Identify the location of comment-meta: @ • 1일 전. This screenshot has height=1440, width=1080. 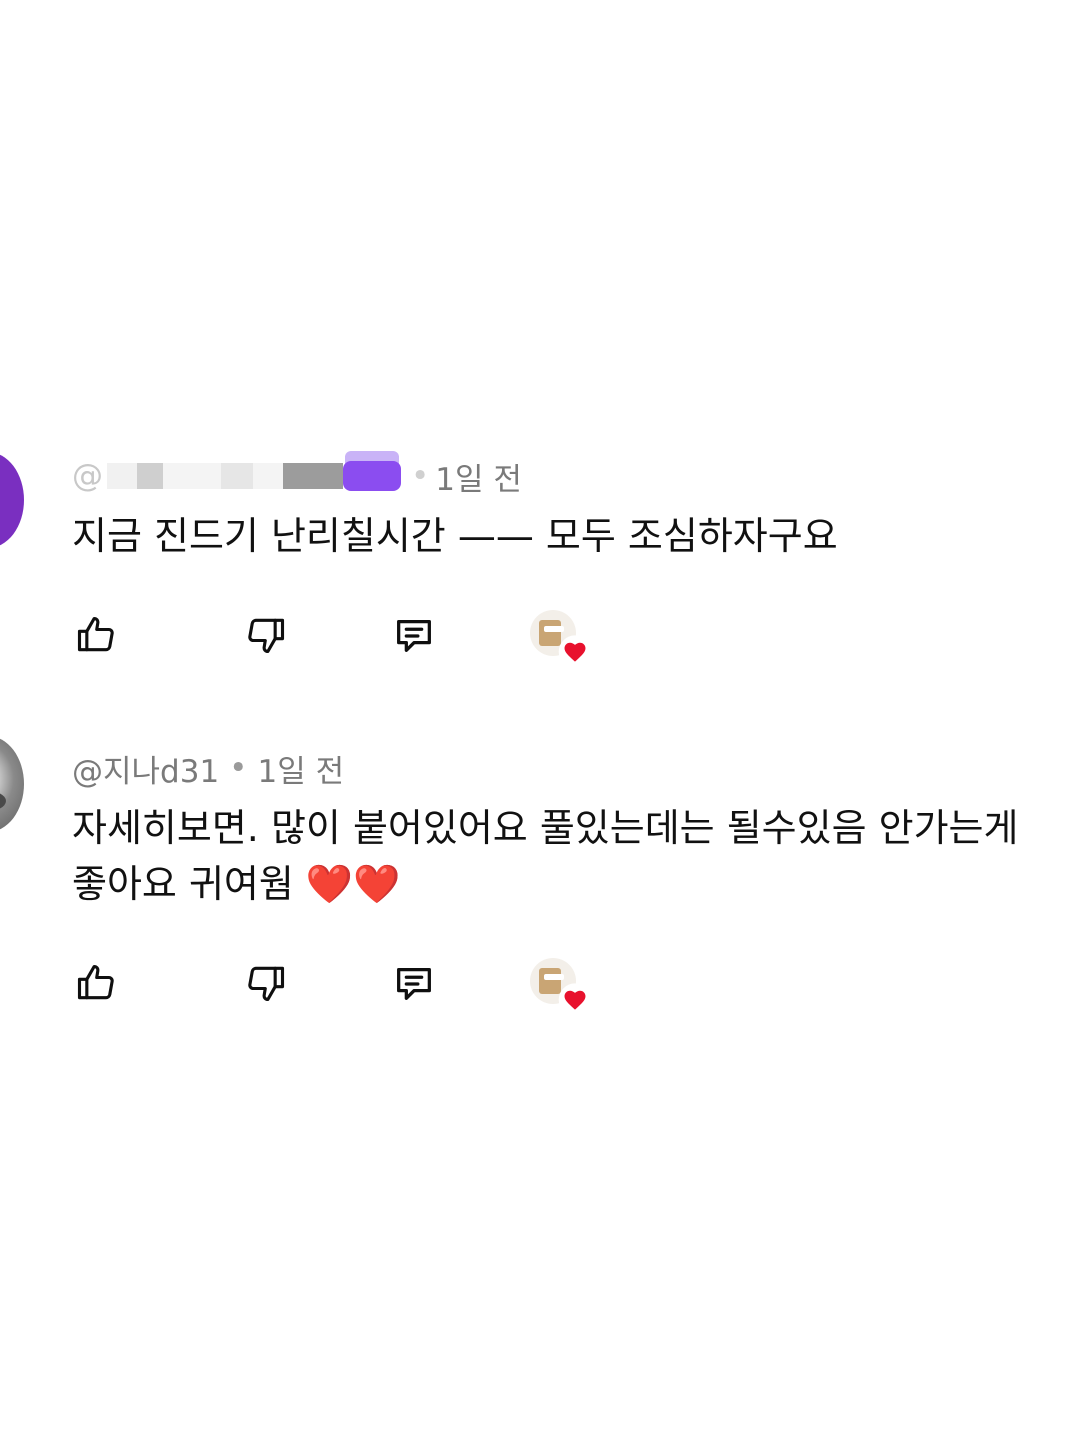
(297, 477).